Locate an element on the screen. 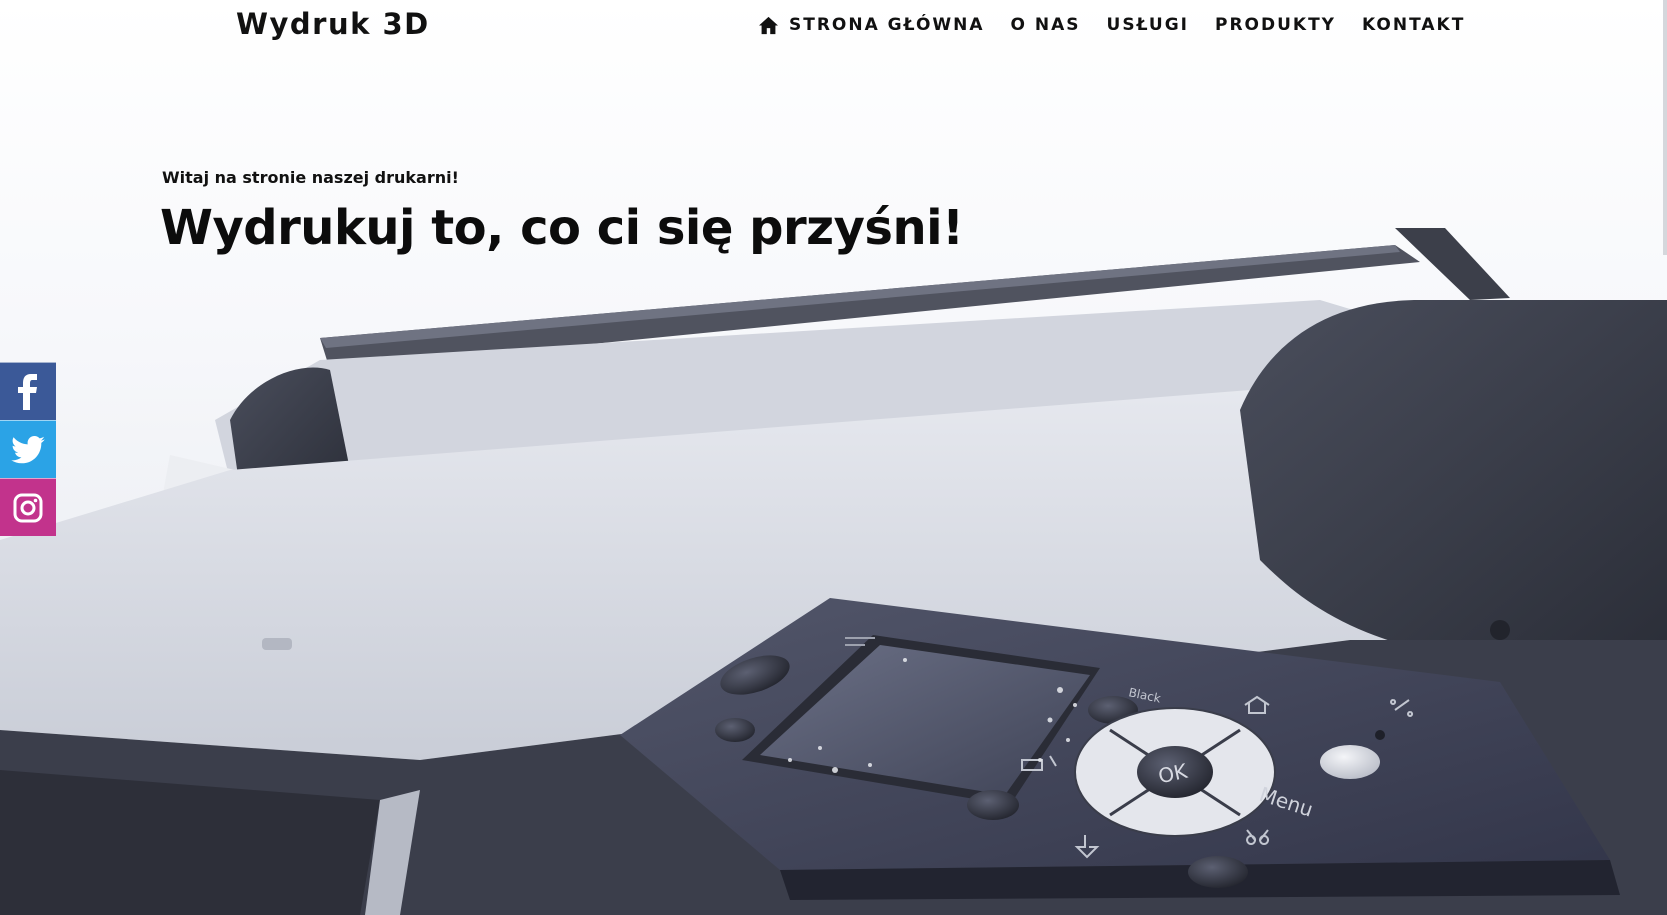  facebook-icon is located at coordinates (27, 391).